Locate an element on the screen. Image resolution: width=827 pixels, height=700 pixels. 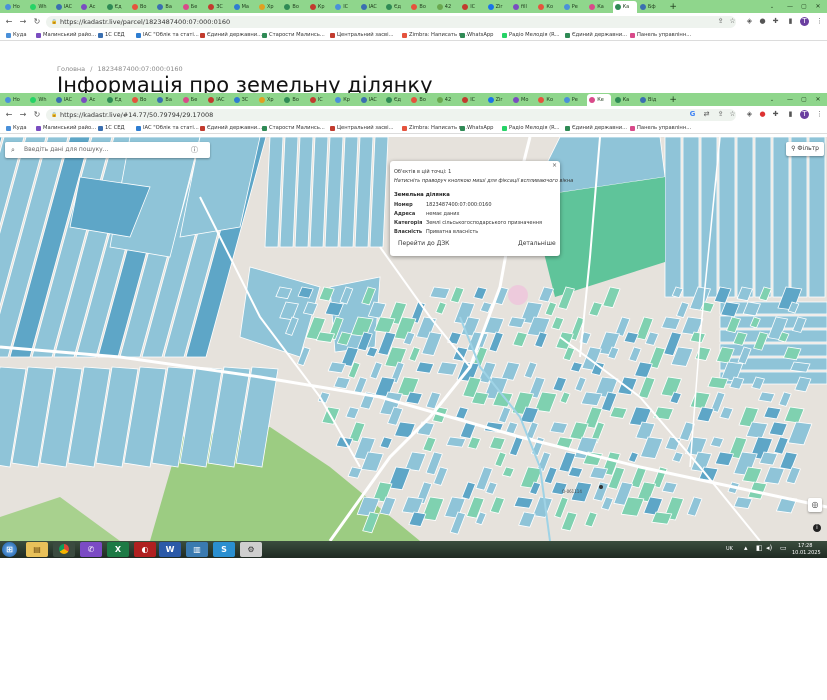
browser-tab: Бе is located at coordinates (193, 7).